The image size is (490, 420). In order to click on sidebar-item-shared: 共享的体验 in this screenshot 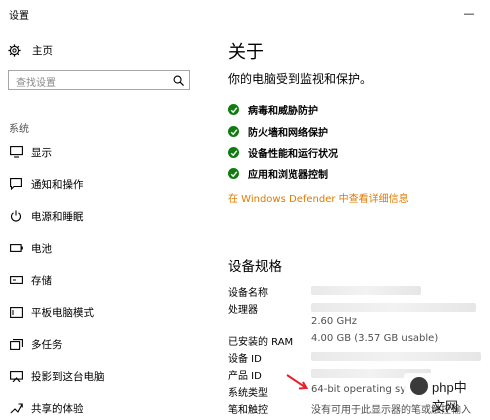, I will do `click(100, 408)`.